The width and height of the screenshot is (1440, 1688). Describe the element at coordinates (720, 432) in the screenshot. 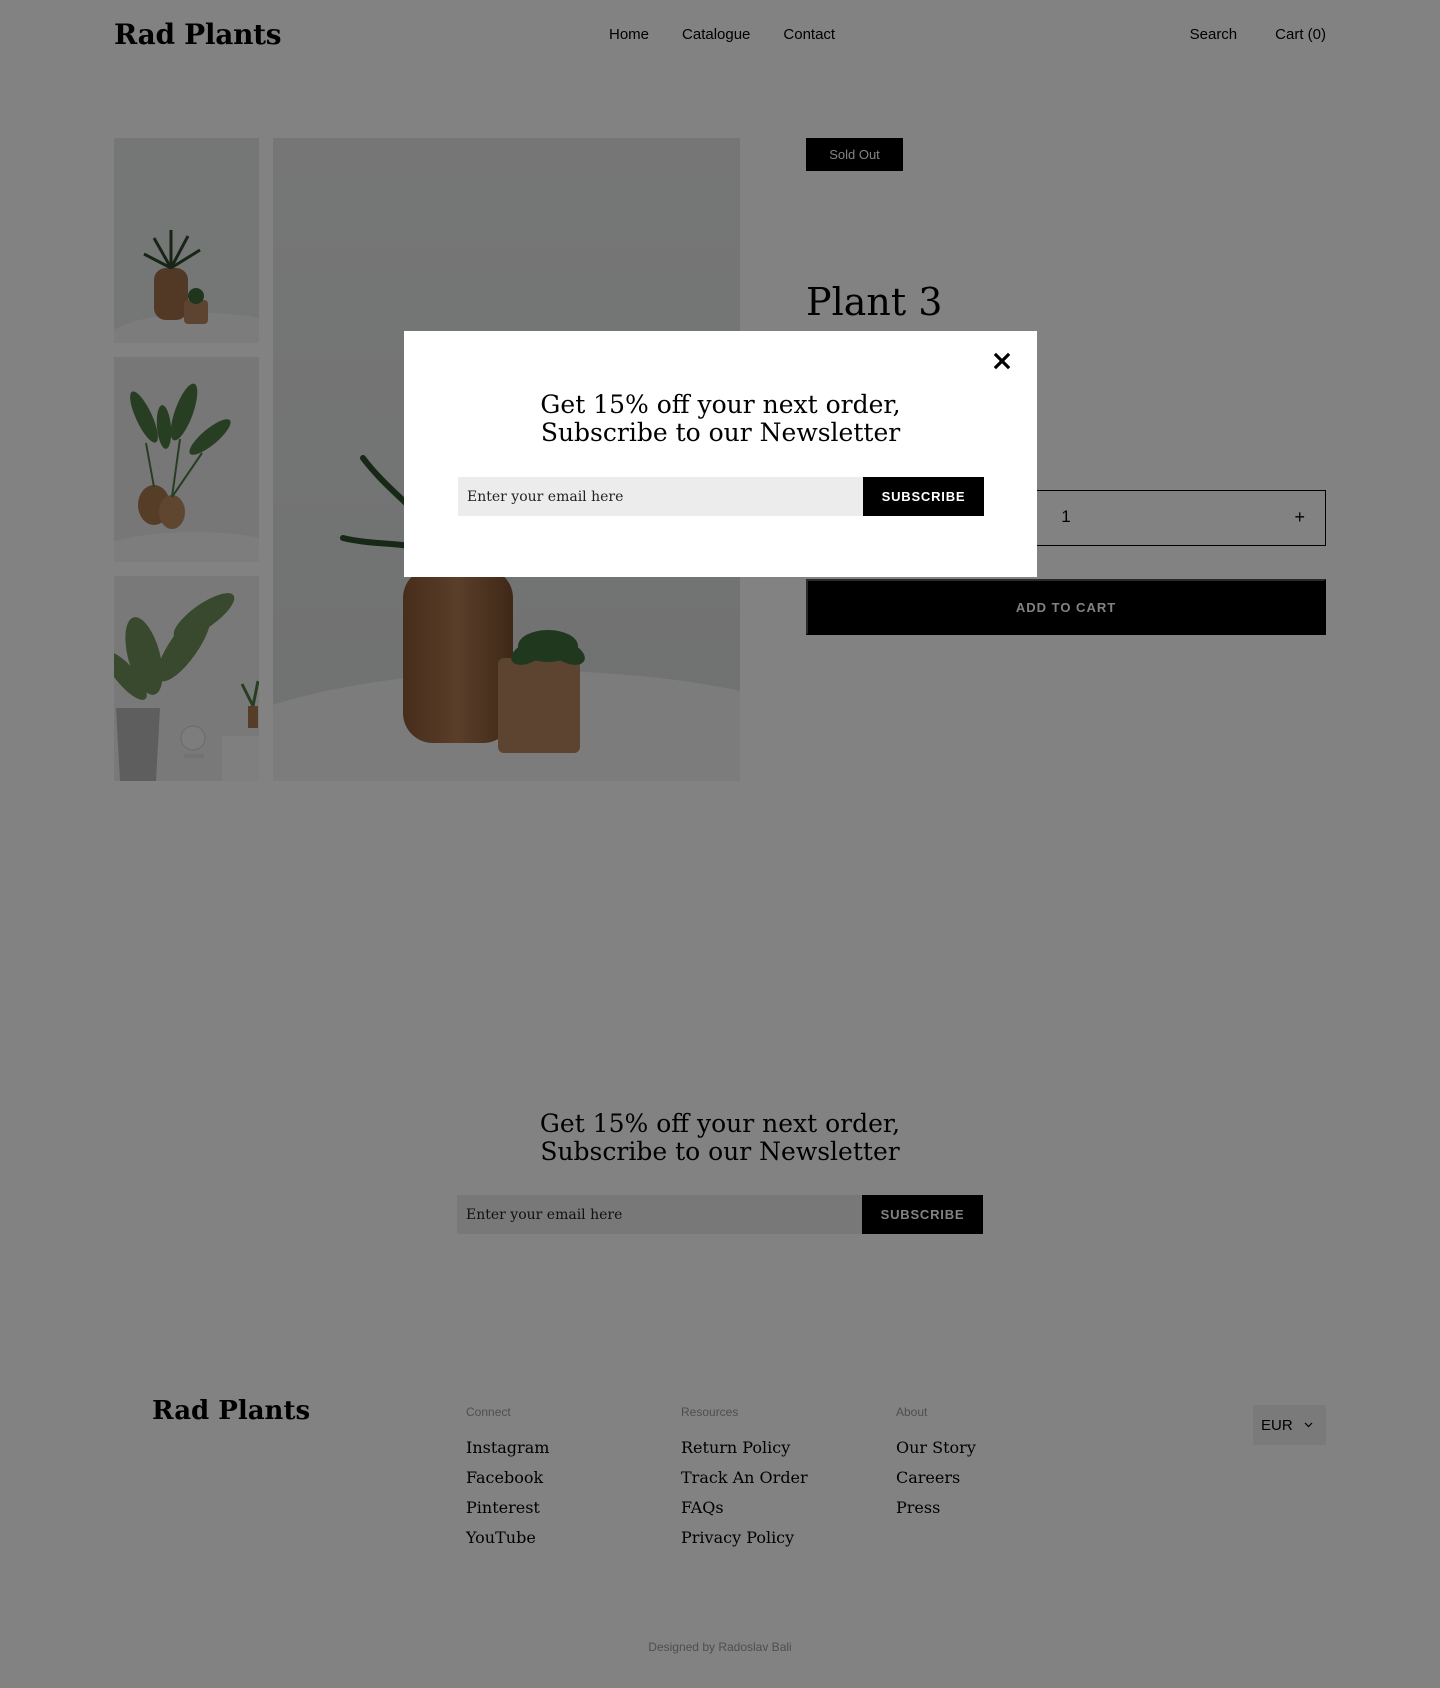

I see `modal-heading-line-2: Subscribe to our Newsletter` at that location.